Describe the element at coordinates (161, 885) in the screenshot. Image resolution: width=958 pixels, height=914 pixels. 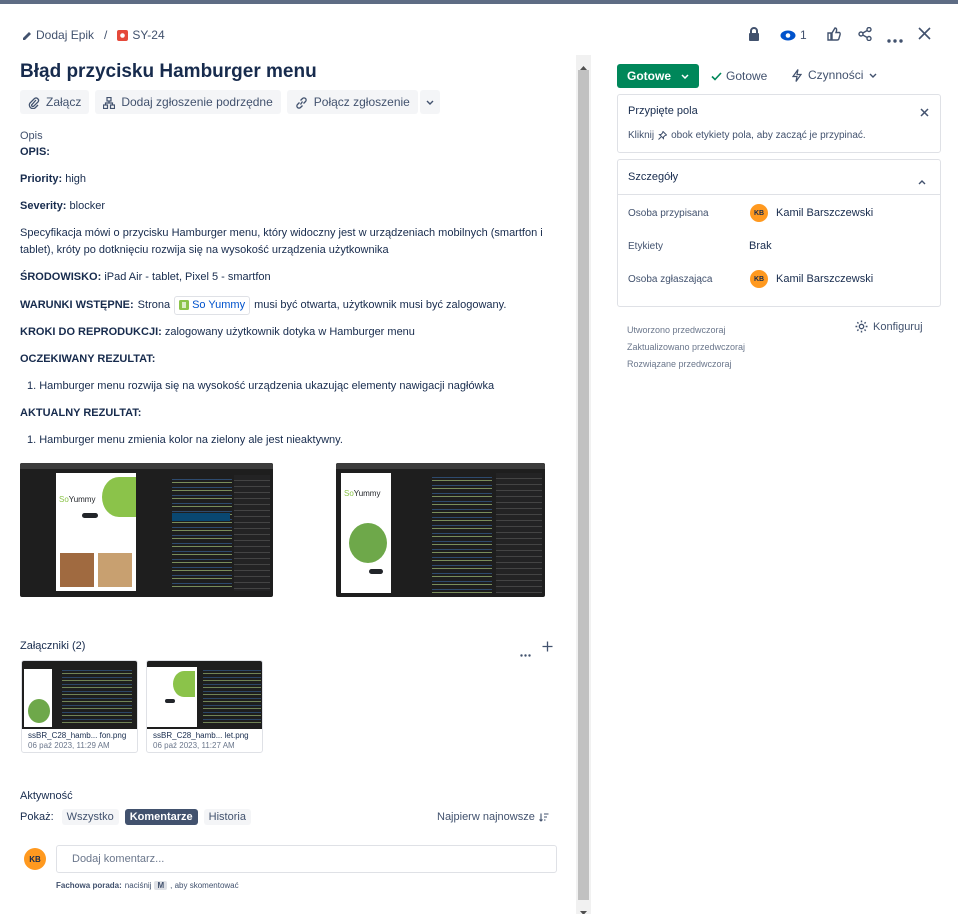
I see `tip-key: M` at that location.